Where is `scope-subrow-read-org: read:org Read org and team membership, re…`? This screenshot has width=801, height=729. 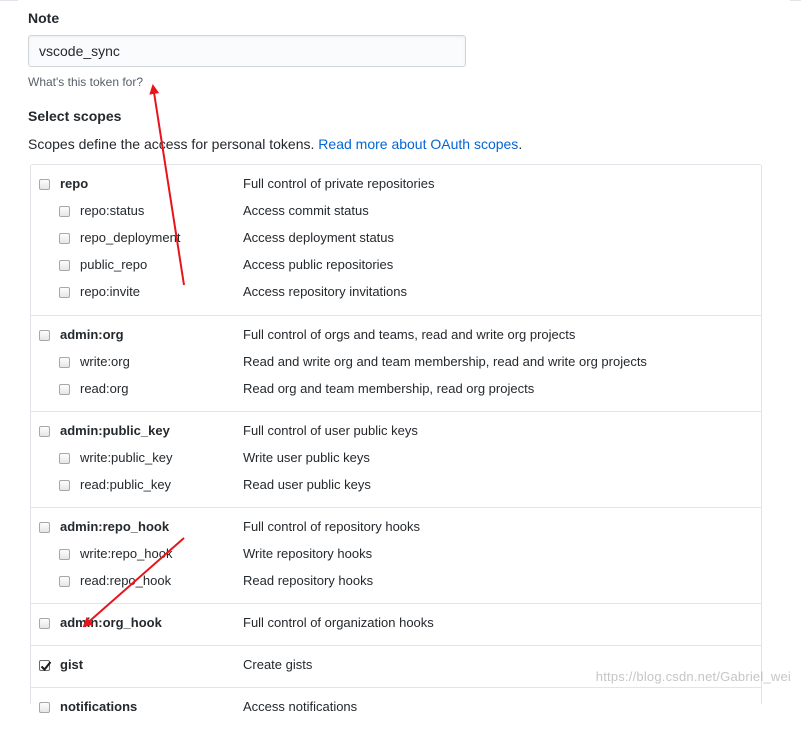 scope-subrow-read-org: read:org Read org and team membership, re… is located at coordinates (396, 390).